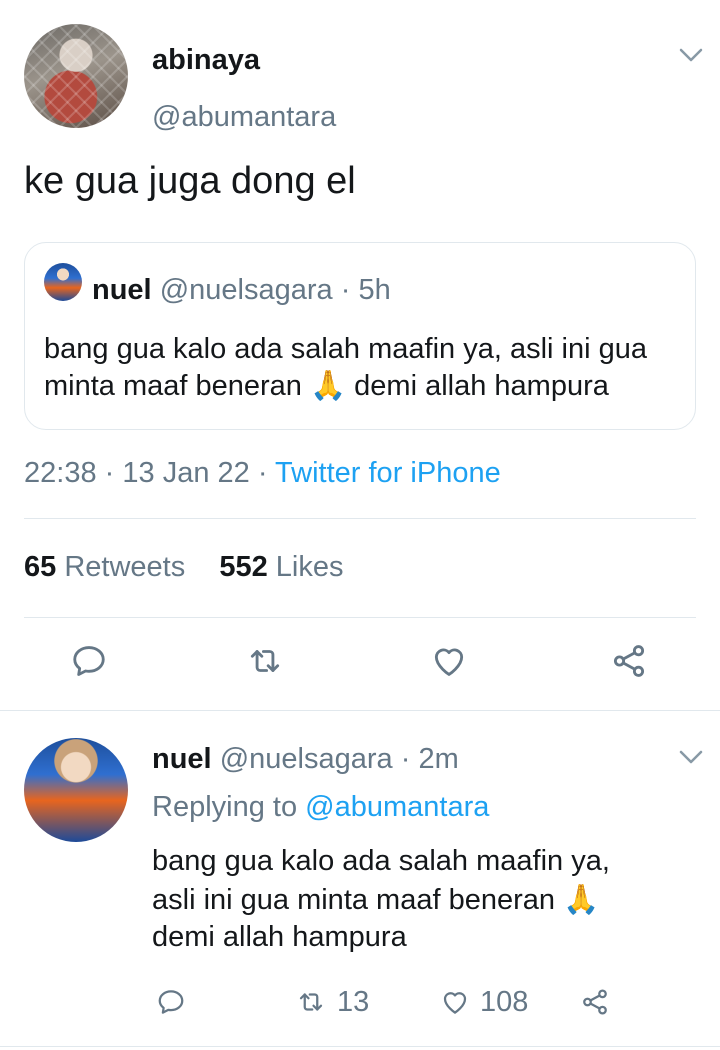 This screenshot has width=720, height=1050. I want to click on tweet-meta: 22:38 · 13 Jan 22 · Twitter for iPhone, so click(262, 473).